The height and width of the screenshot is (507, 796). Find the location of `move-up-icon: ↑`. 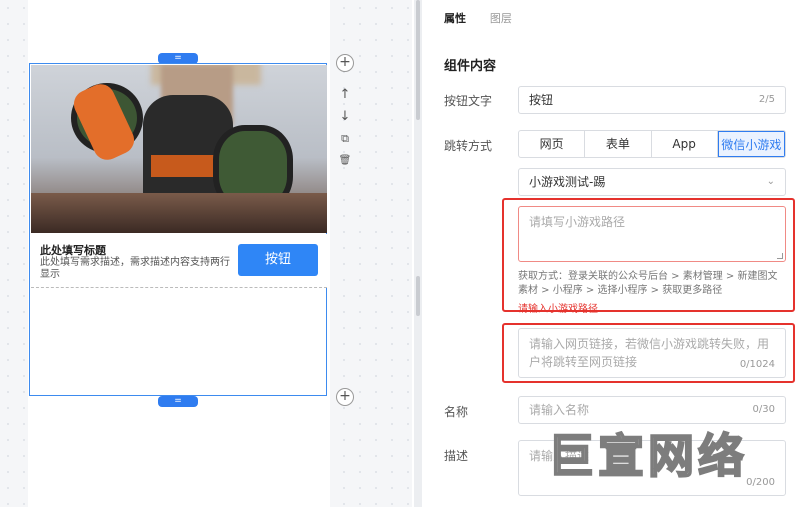

move-up-icon: ↑ is located at coordinates (345, 95).